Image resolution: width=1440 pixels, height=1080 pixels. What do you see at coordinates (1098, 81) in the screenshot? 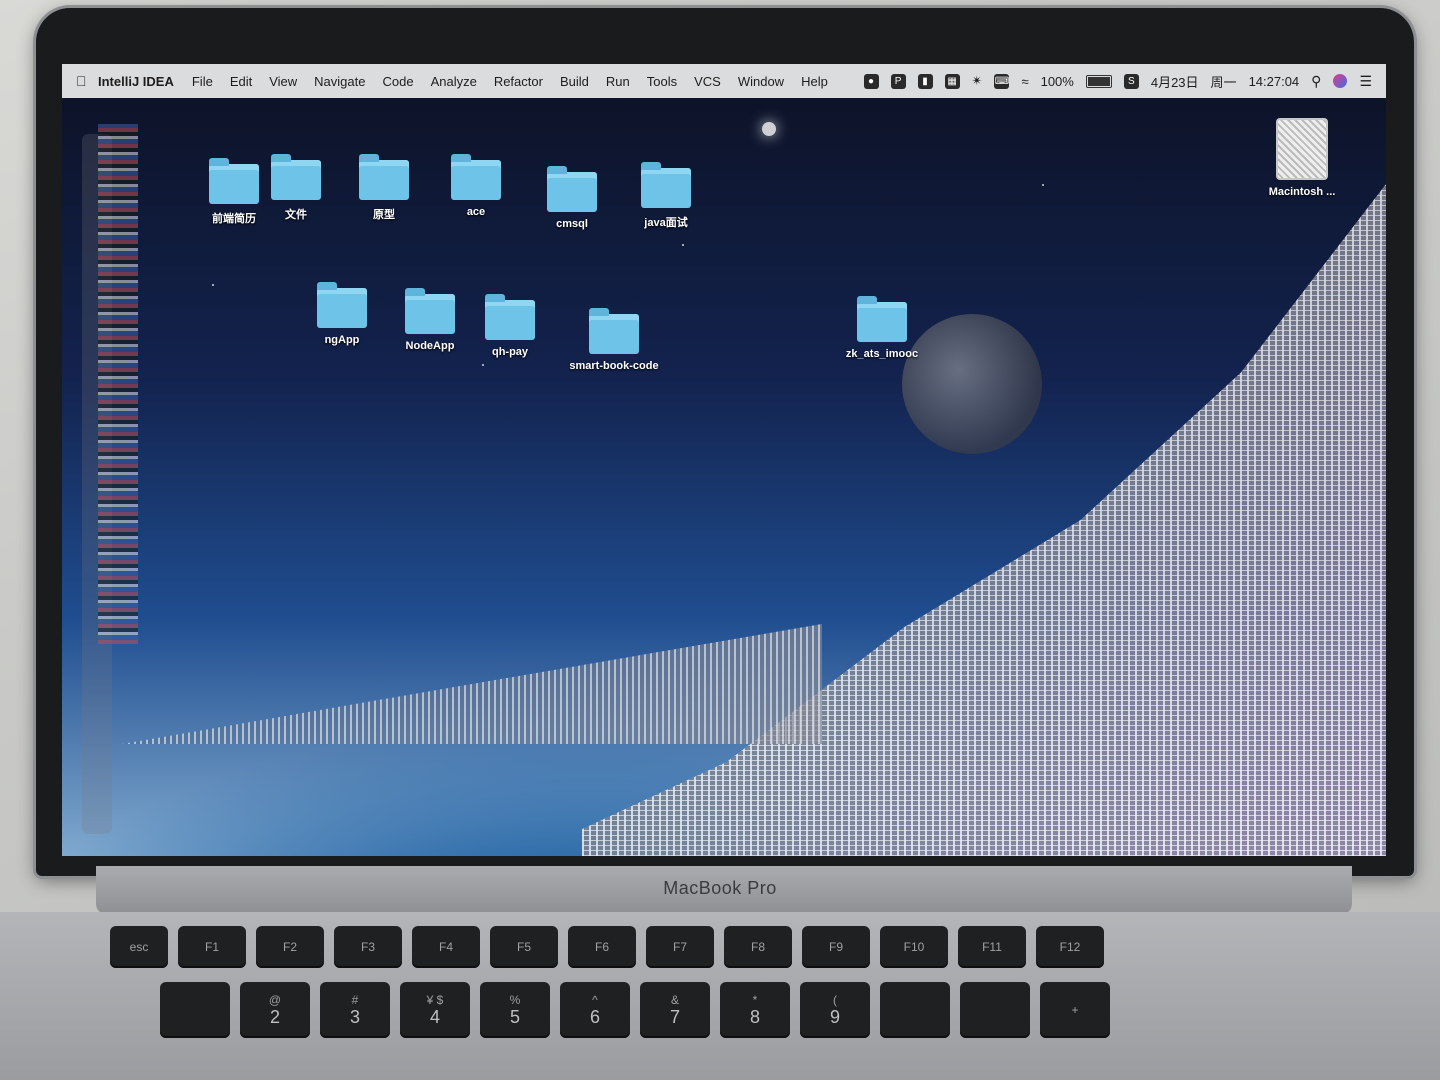
I see `battery-icon` at bounding box center [1098, 81].